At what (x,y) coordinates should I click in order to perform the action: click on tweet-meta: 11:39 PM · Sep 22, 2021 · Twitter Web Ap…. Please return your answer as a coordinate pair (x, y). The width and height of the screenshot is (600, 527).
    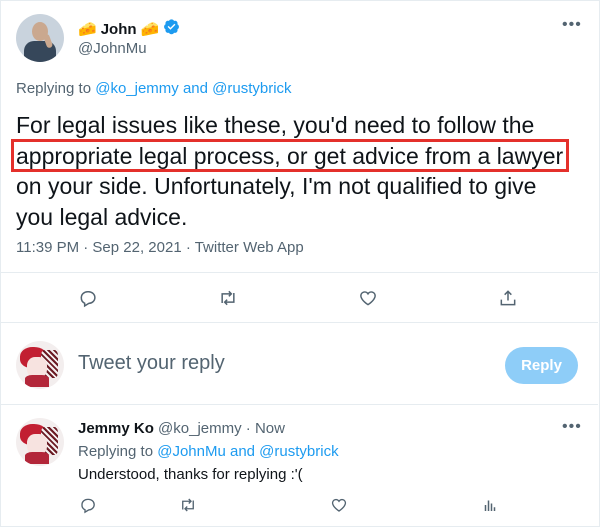
    Looking at the image, I should click on (160, 247).